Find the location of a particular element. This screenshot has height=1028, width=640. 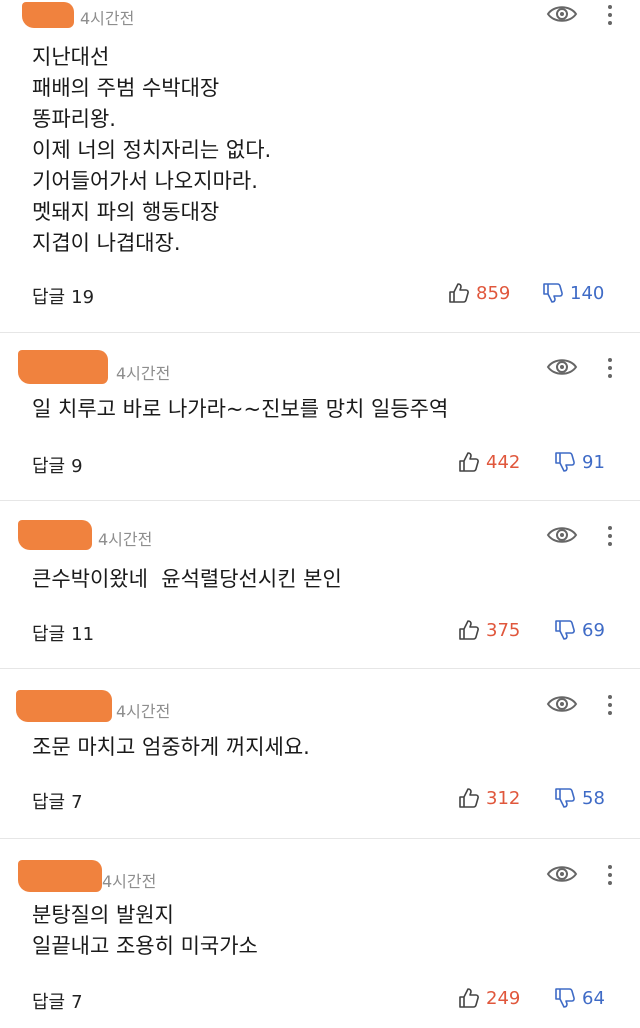

reply-button: 답글 9 is located at coordinates (57, 465).